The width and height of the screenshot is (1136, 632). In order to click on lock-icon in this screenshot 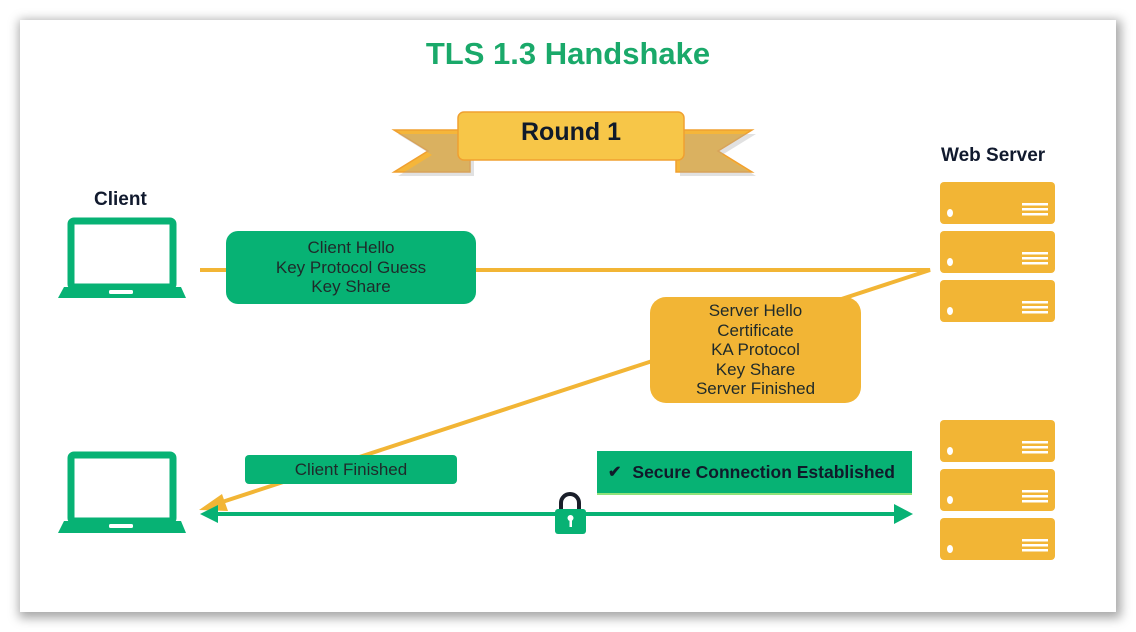, I will do `click(570, 513)`.